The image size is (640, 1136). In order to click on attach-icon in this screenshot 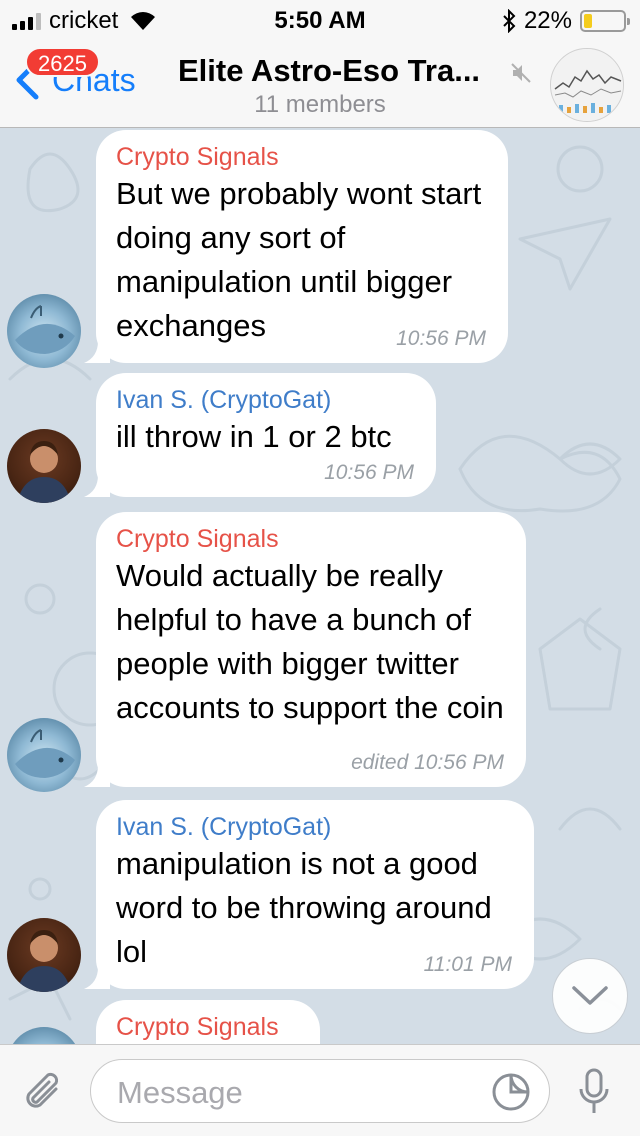, I will do `click(44, 1093)`.